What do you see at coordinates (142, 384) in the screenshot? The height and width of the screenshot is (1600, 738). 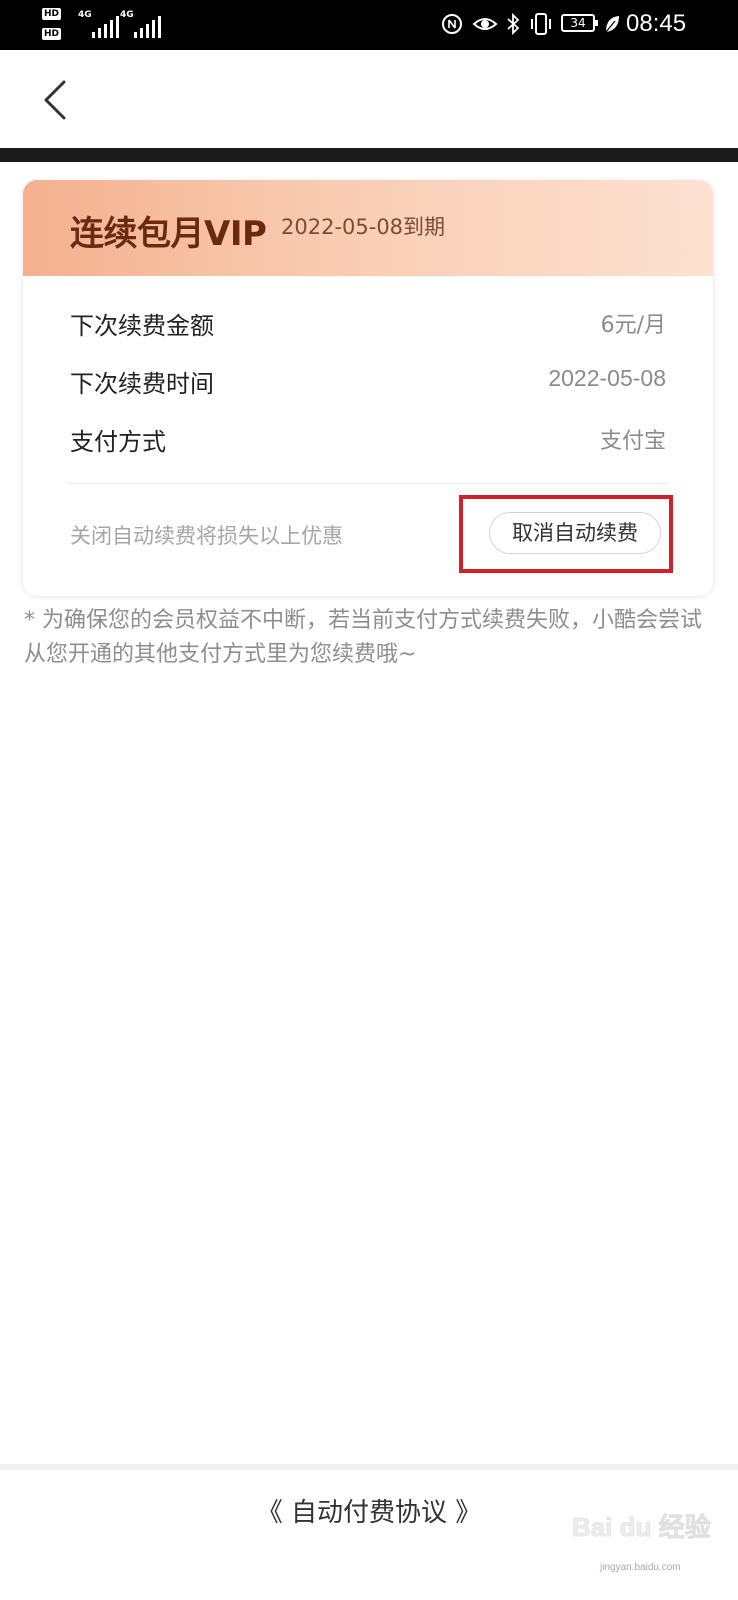 I see `info-label: 下次续费时间` at bounding box center [142, 384].